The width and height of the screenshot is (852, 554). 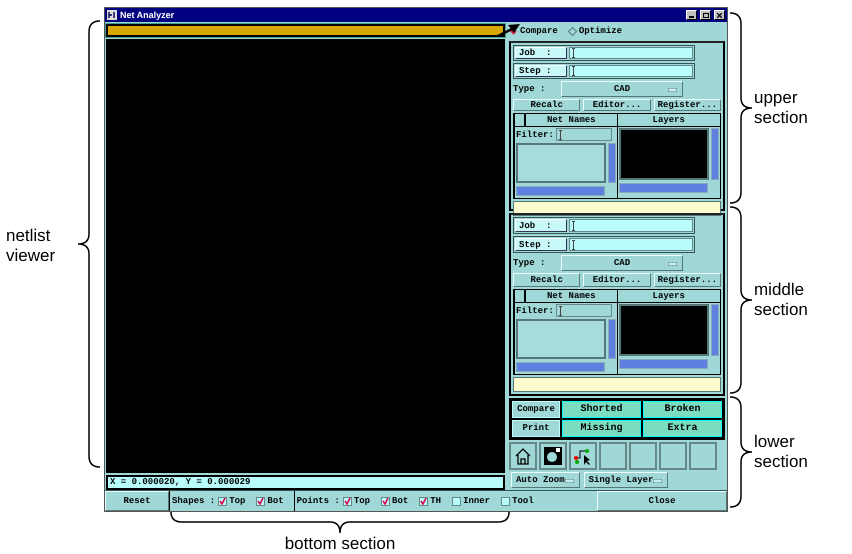 What do you see at coordinates (137, 501) in the screenshot?
I see `reset-button: Reset` at bounding box center [137, 501].